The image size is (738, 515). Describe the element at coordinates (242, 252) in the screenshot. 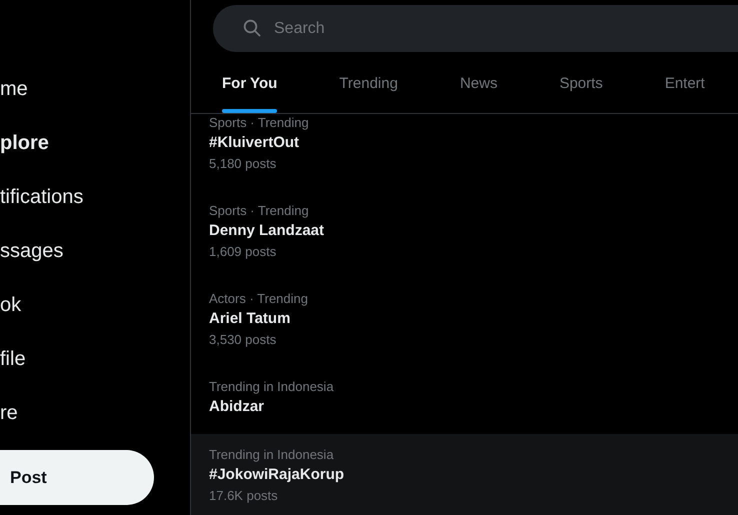

I see `post-count: 1,609 posts` at that location.